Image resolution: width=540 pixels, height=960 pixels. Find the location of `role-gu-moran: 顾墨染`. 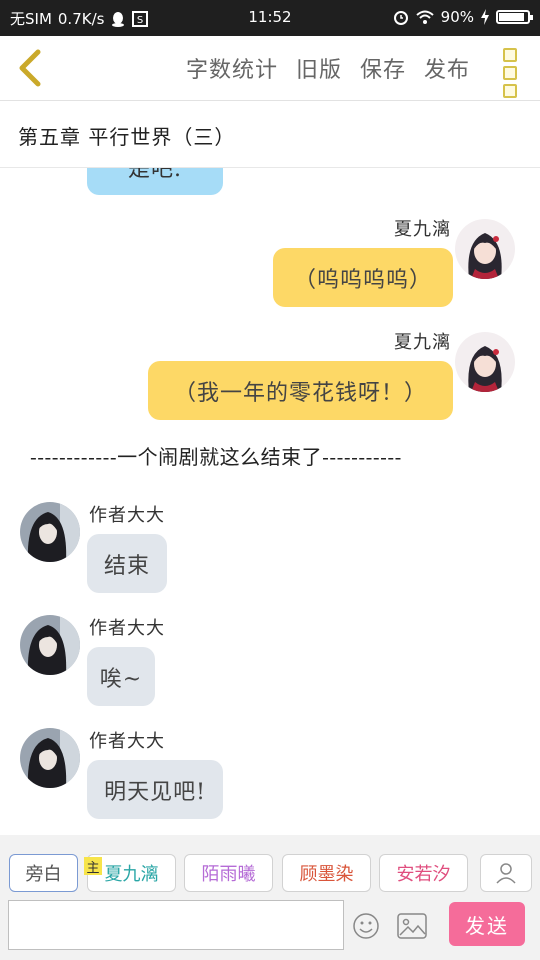

role-gu-moran: 顾墨染 is located at coordinates (326, 873).